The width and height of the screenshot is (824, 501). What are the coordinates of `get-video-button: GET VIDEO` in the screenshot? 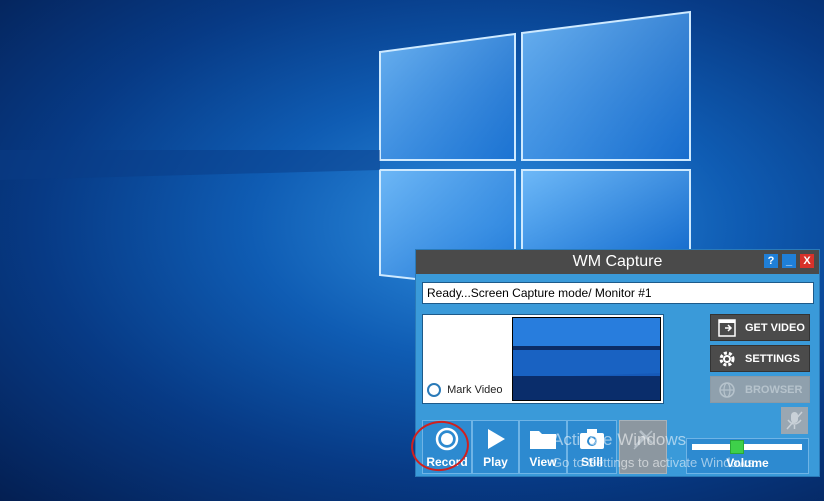 It's located at (760, 327).